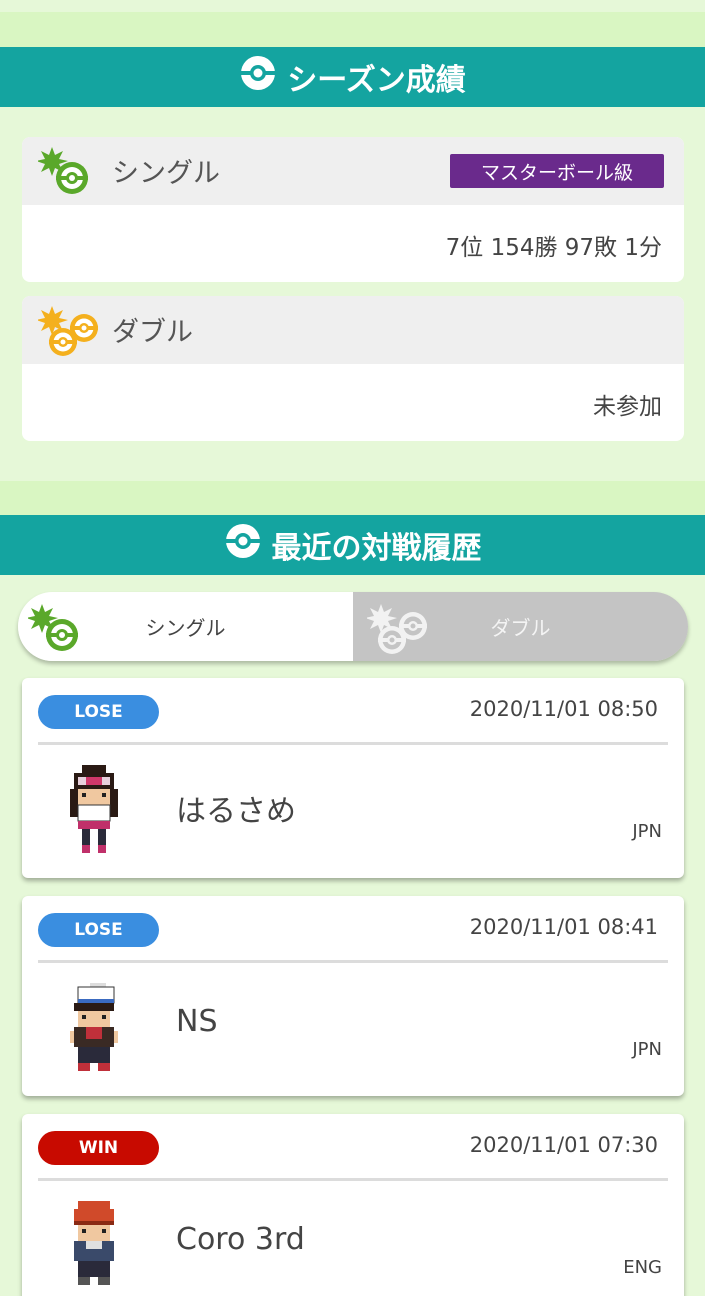 The width and height of the screenshot is (705, 1296). What do you see at coordinates (553, 248) in the screenshot?
I see `season-single-record: 7位 154勝 97敗 1分` at bounding box center [553, 248].